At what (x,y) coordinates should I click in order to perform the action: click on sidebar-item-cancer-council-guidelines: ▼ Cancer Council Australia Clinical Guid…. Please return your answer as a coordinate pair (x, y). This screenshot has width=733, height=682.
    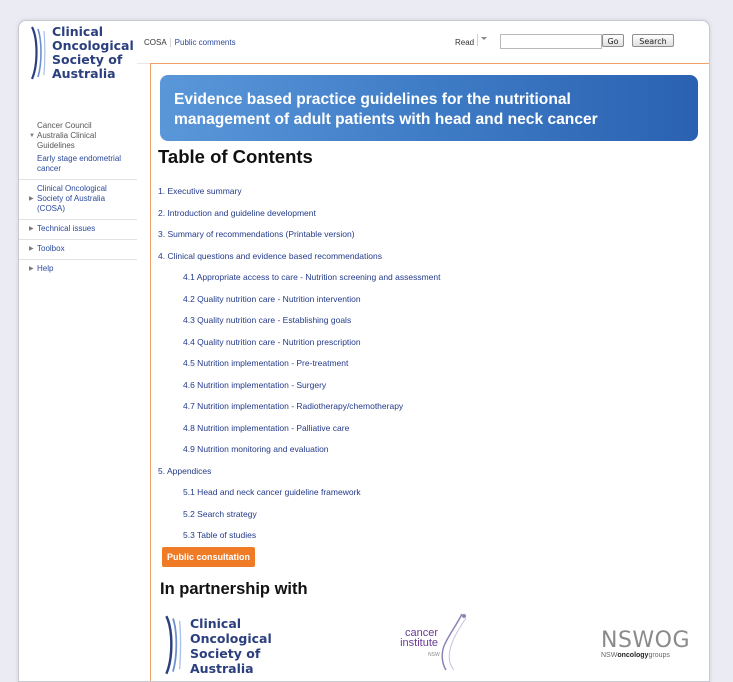
    Looking at the image, I should click on (83, 136).